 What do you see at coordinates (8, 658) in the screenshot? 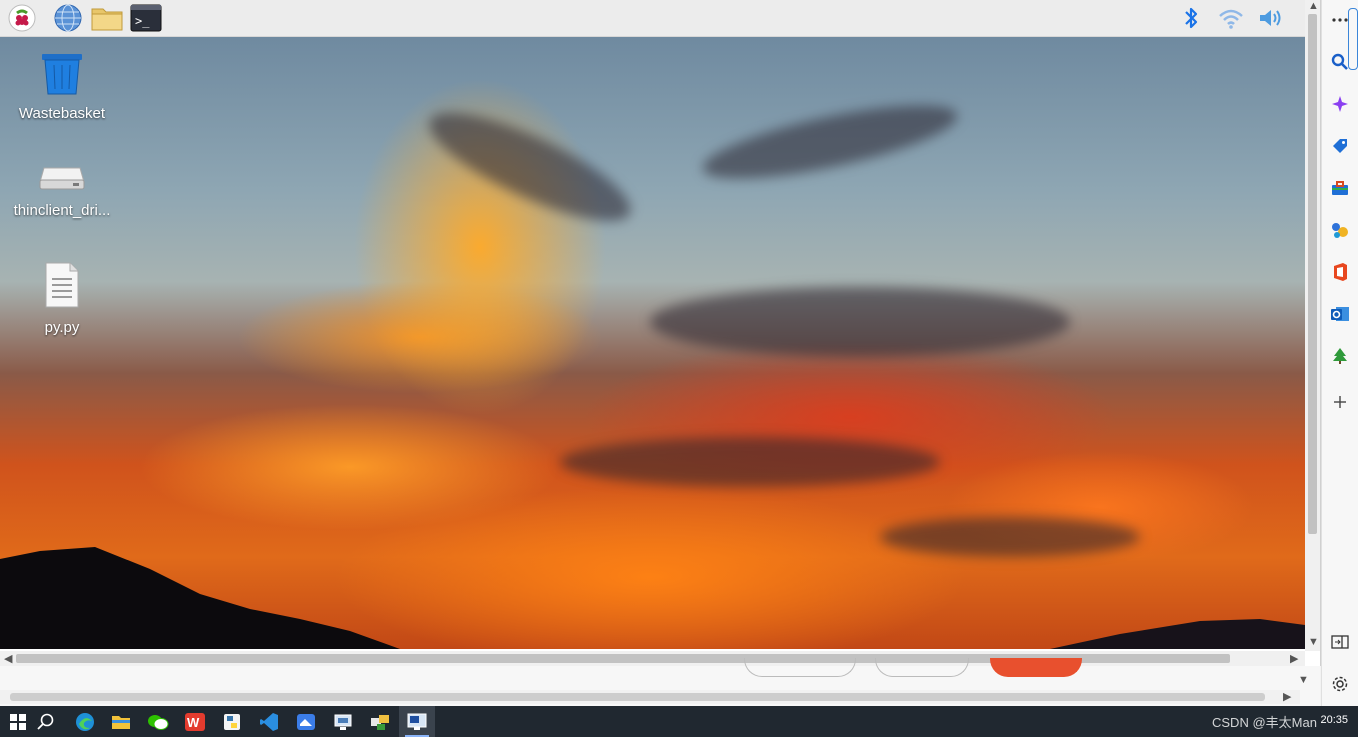
I see `scroll-left-icon: ◀` at bounding box center [8, 658].